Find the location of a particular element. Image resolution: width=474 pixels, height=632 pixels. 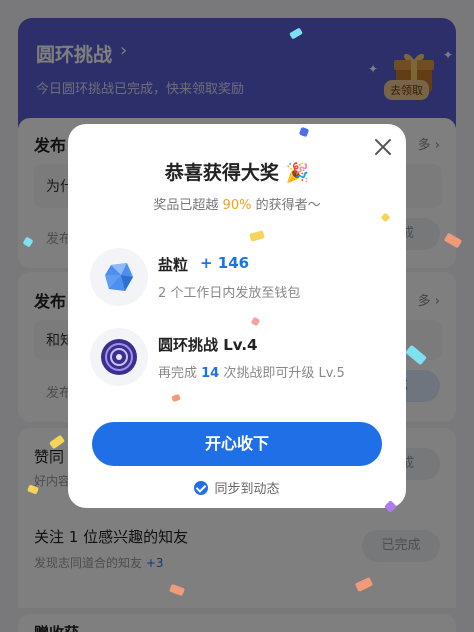

subtitle-percent: 90% is located at coordinates (237, 205).